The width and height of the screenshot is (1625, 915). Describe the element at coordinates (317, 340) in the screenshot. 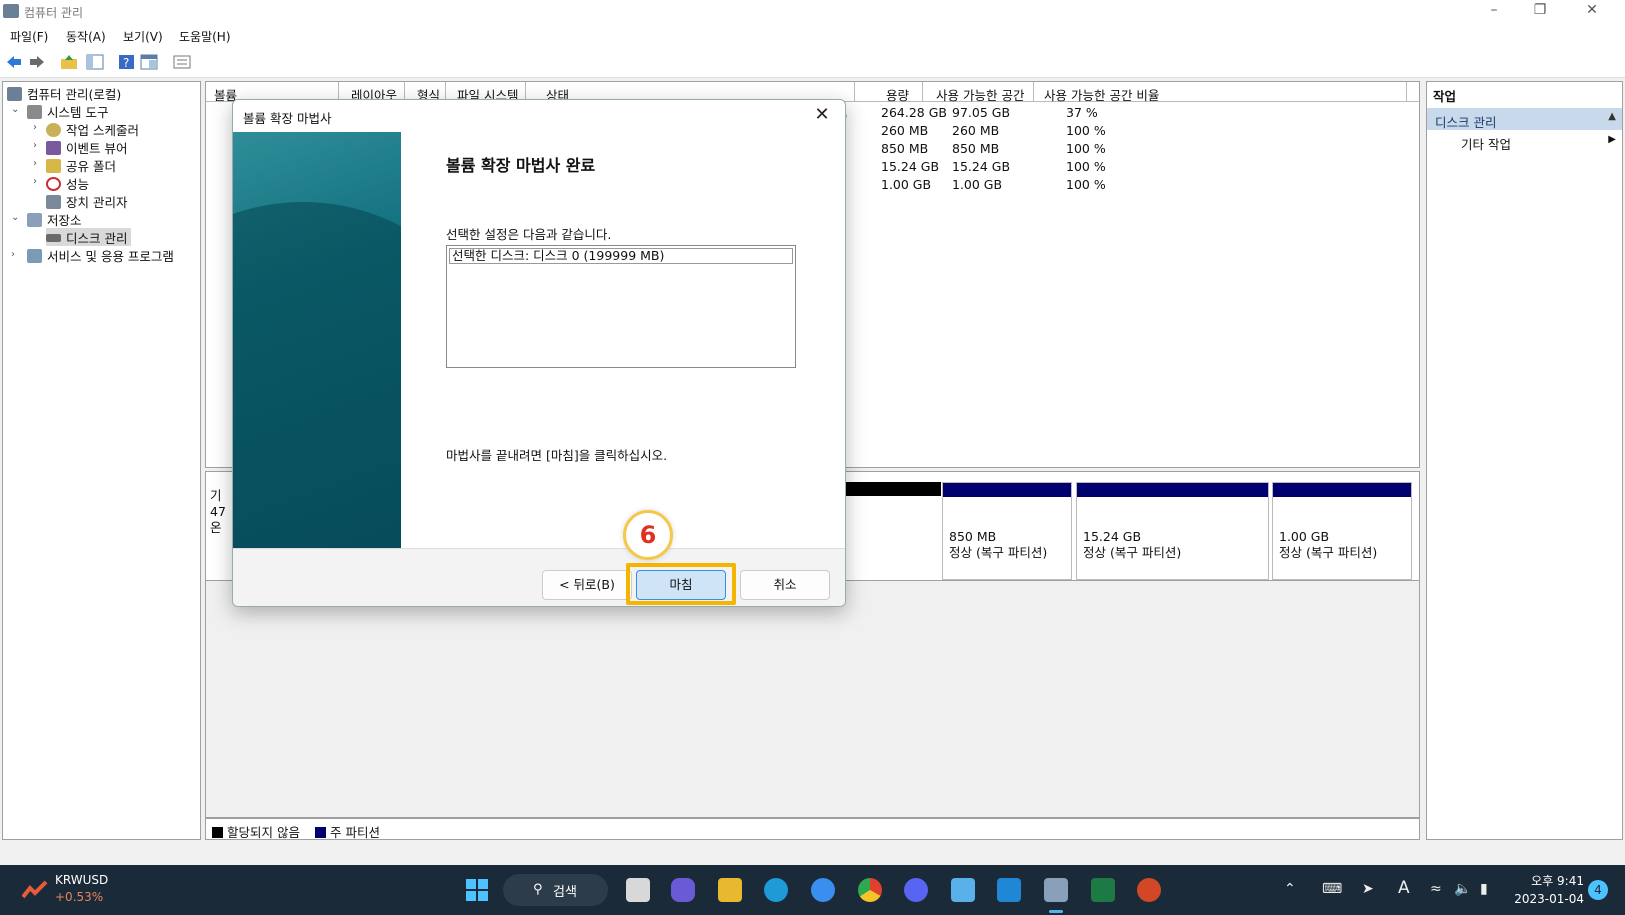

I see `wizard-side-banner` at that location.